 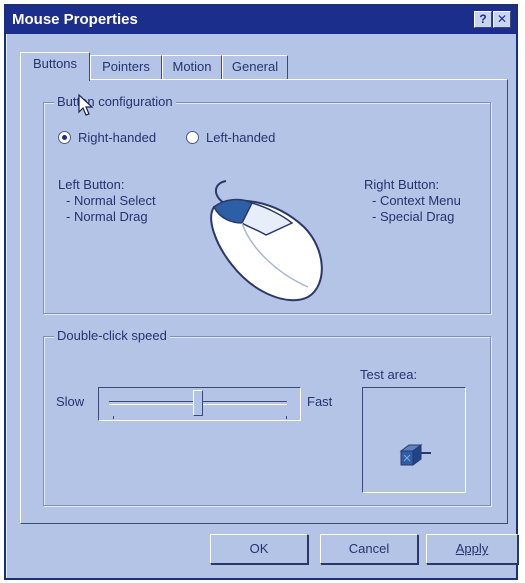 I want to click on left-button-item: - Normal Select, so click(x=111, y=200).